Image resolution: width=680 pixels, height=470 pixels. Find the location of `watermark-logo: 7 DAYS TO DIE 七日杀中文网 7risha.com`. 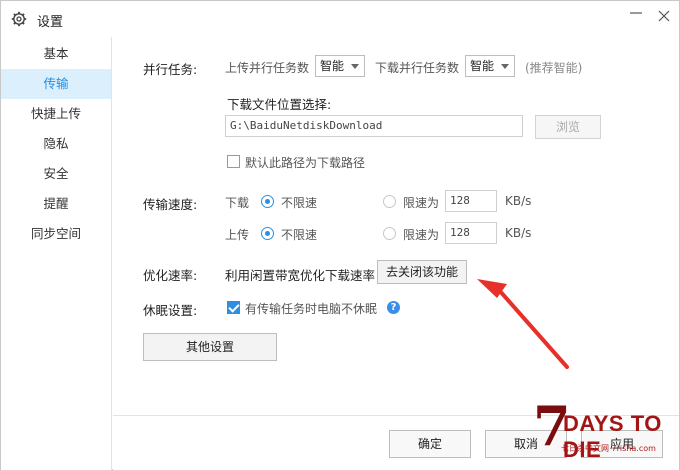

watermark-logo: 7 DAYS TO DIE 七日杀中文网 7risha.com is located at coordinates (603, 430).